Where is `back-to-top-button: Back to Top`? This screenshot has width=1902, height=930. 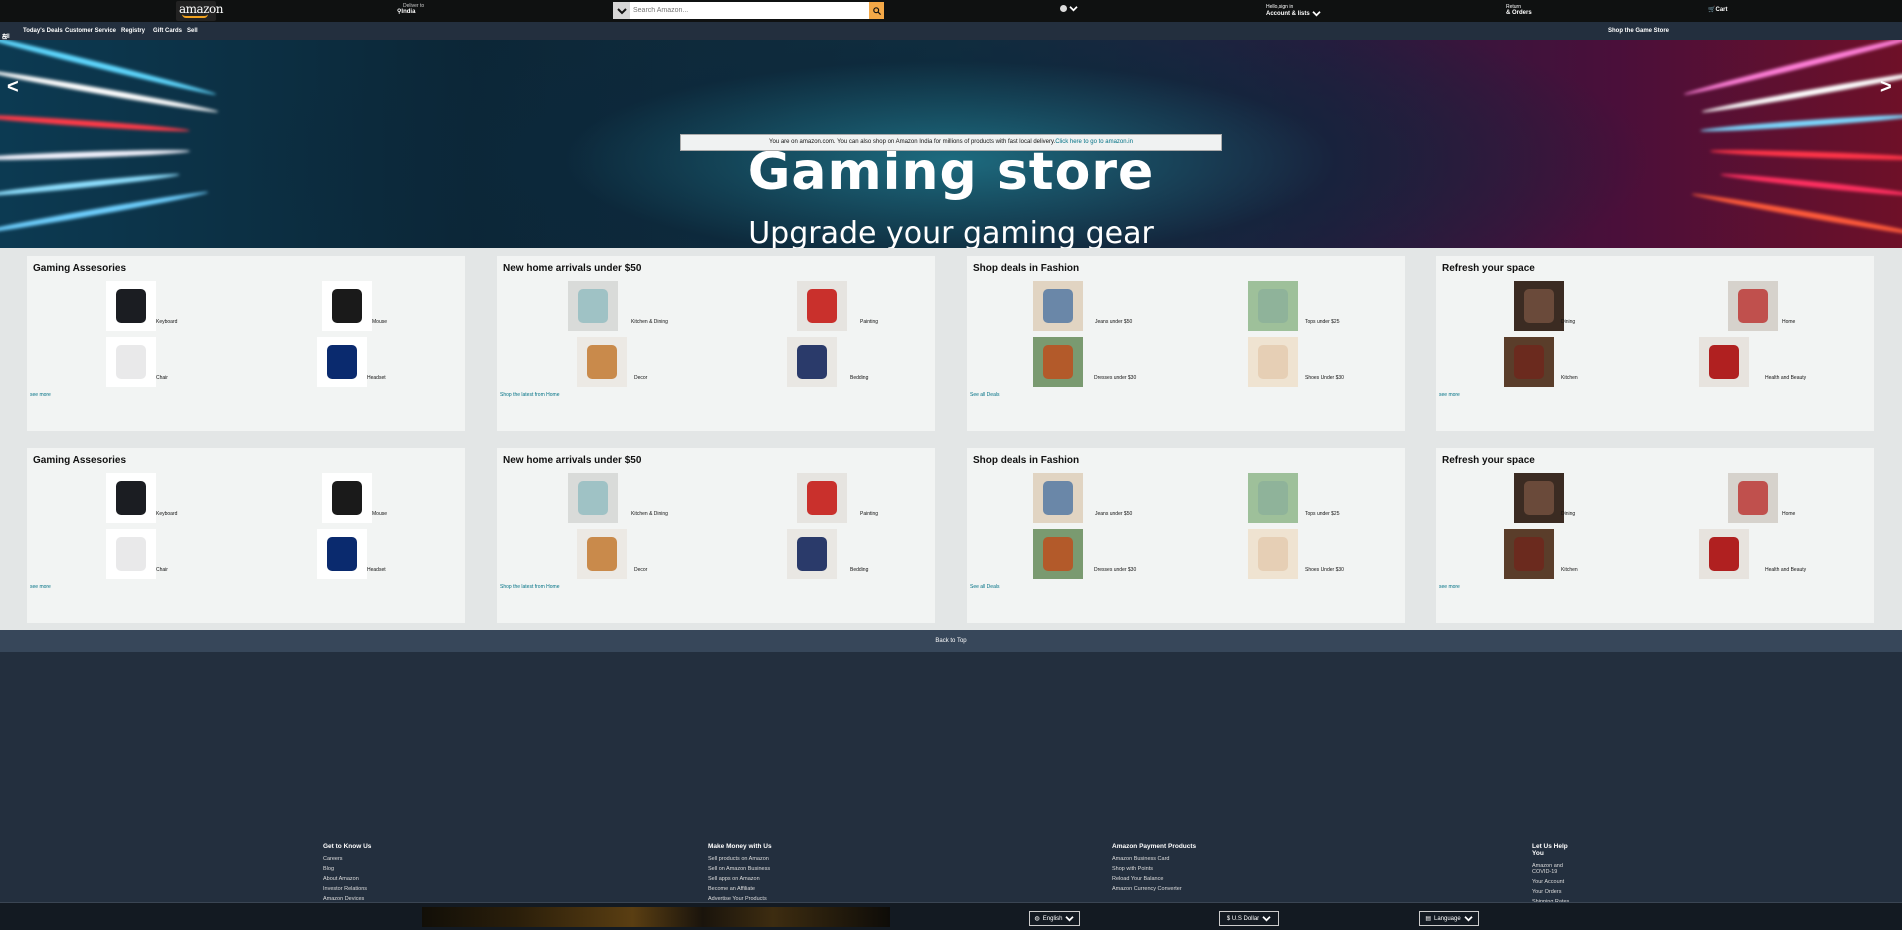
back-to-top-button: Back to Top is located at coordinates (951, 641).